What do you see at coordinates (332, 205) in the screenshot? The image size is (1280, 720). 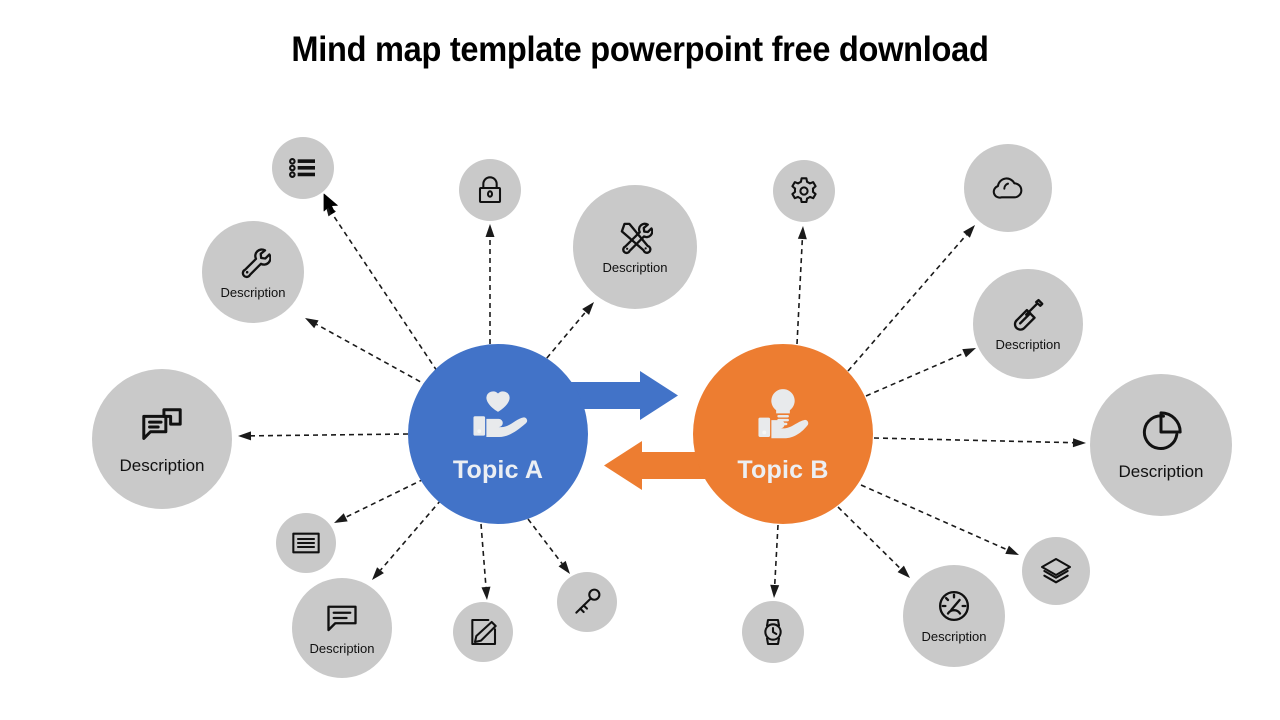 I see `mouse-pointer-icon` at bounding box center [332, 205].